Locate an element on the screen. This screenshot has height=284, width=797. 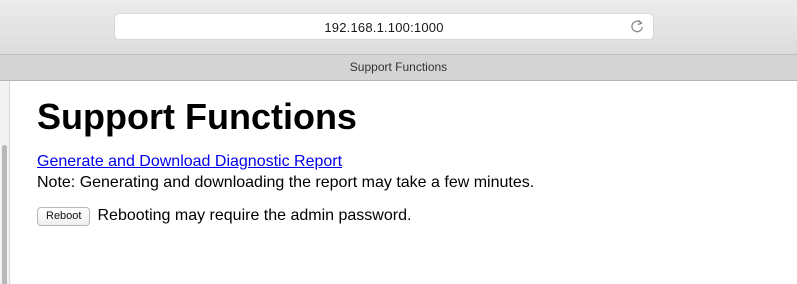
tab-bar: Support Functions is located at coordinates (398, 67).